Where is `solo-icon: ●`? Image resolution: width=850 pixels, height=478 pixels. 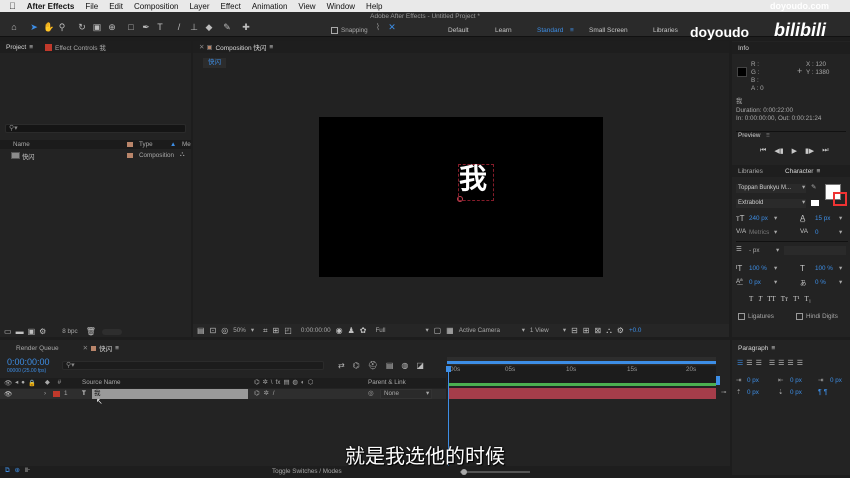
solo-icon: ● is located at coordinates (23, 383).